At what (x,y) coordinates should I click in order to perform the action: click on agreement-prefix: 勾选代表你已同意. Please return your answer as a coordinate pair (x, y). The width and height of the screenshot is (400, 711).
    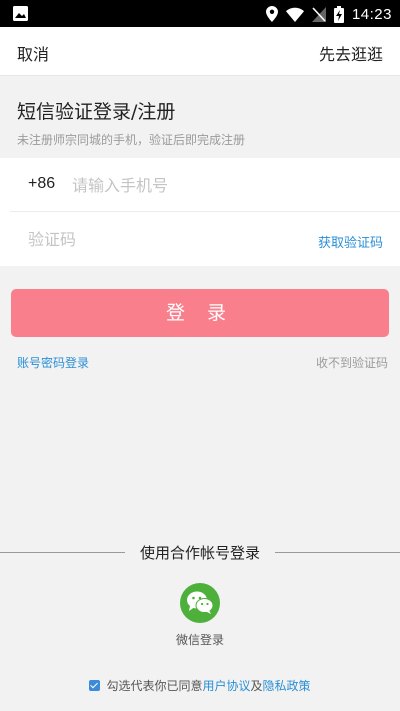
    Looking at the image, I should click on (154, 686).